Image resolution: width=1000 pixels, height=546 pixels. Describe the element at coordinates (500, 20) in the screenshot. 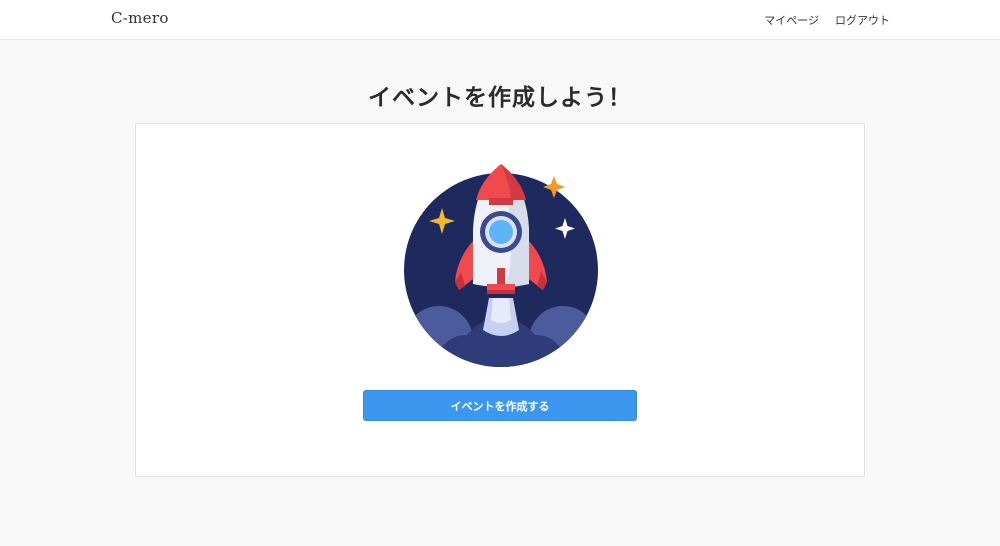

I see `top-navbar: C-mero マイページ ログアウト` at that location.